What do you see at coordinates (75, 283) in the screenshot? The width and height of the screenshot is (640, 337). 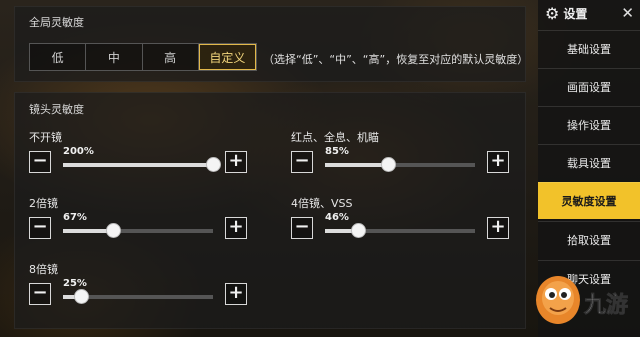 I see `slider-value: 25%` at bounding box center [75, 283].